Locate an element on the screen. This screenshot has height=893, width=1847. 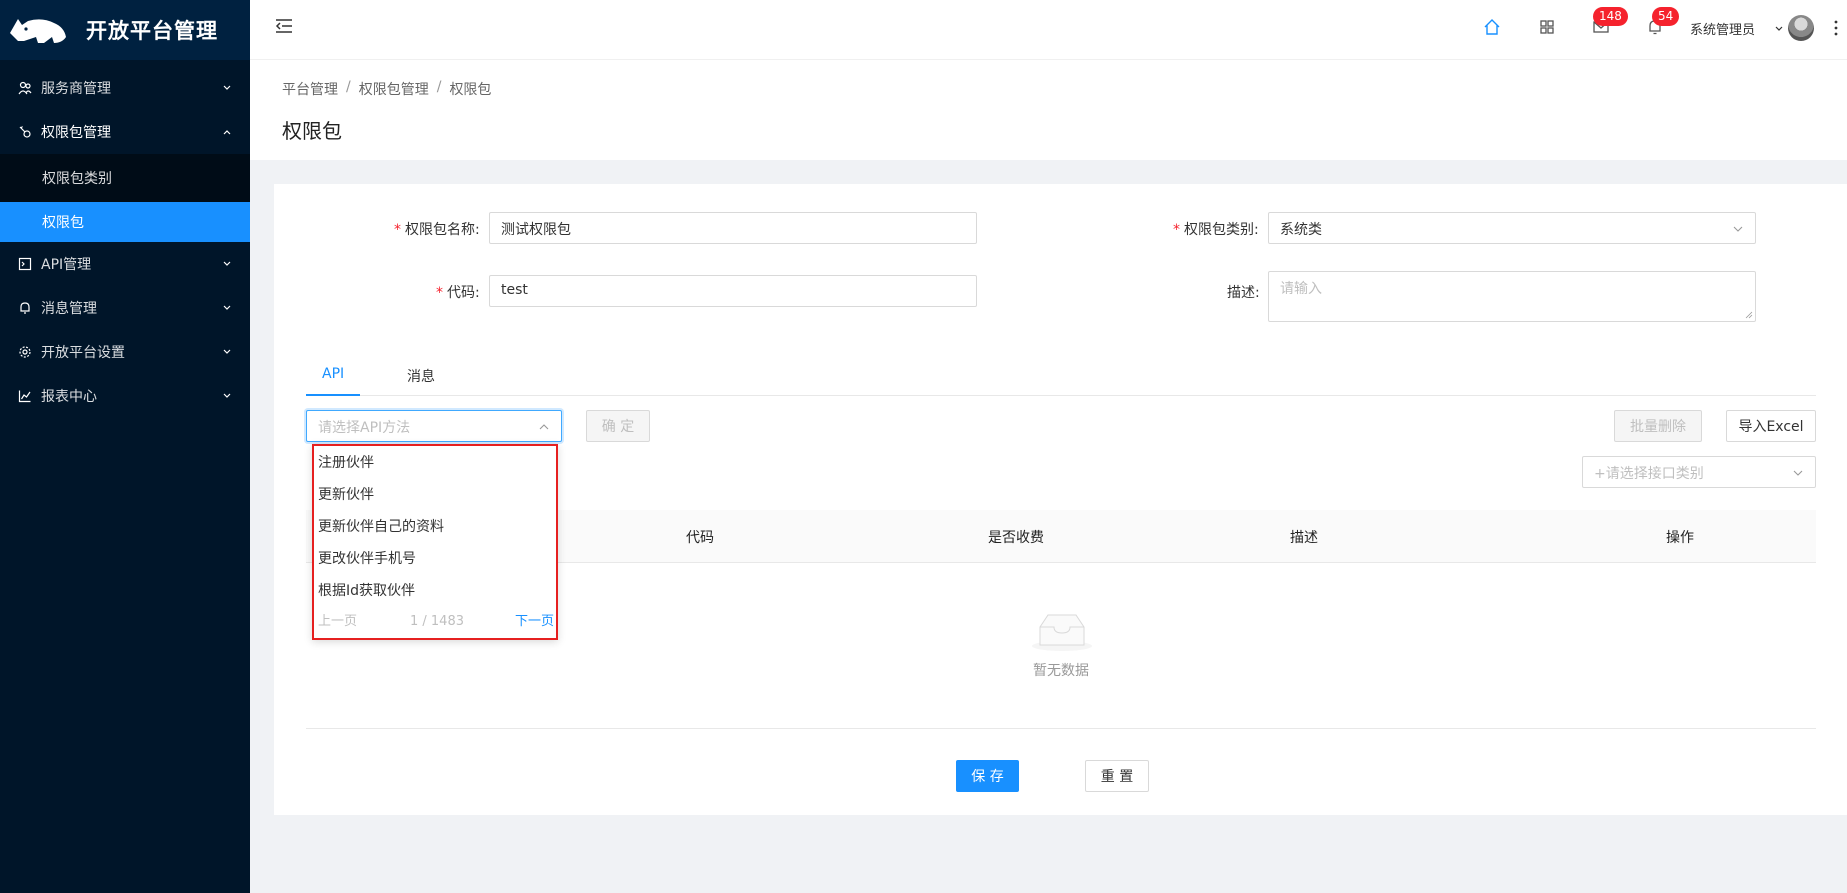
confirm-button: 确 定 is located at coordinates (618, 426).